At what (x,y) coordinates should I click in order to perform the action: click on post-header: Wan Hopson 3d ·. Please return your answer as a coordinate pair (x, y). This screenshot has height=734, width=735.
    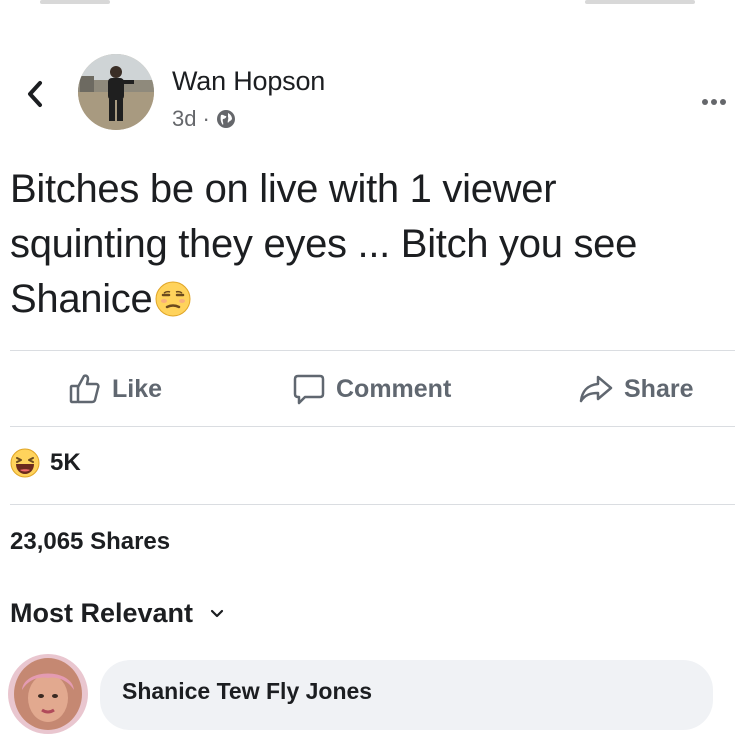
    Looking at the image, I should click on (367, 94).